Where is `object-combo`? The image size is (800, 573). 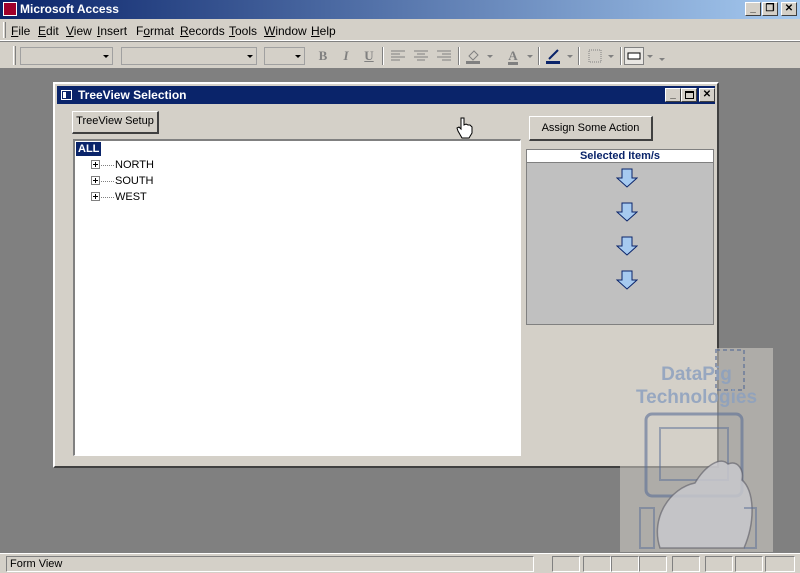
object-combo is located at coordinates (66, 56).